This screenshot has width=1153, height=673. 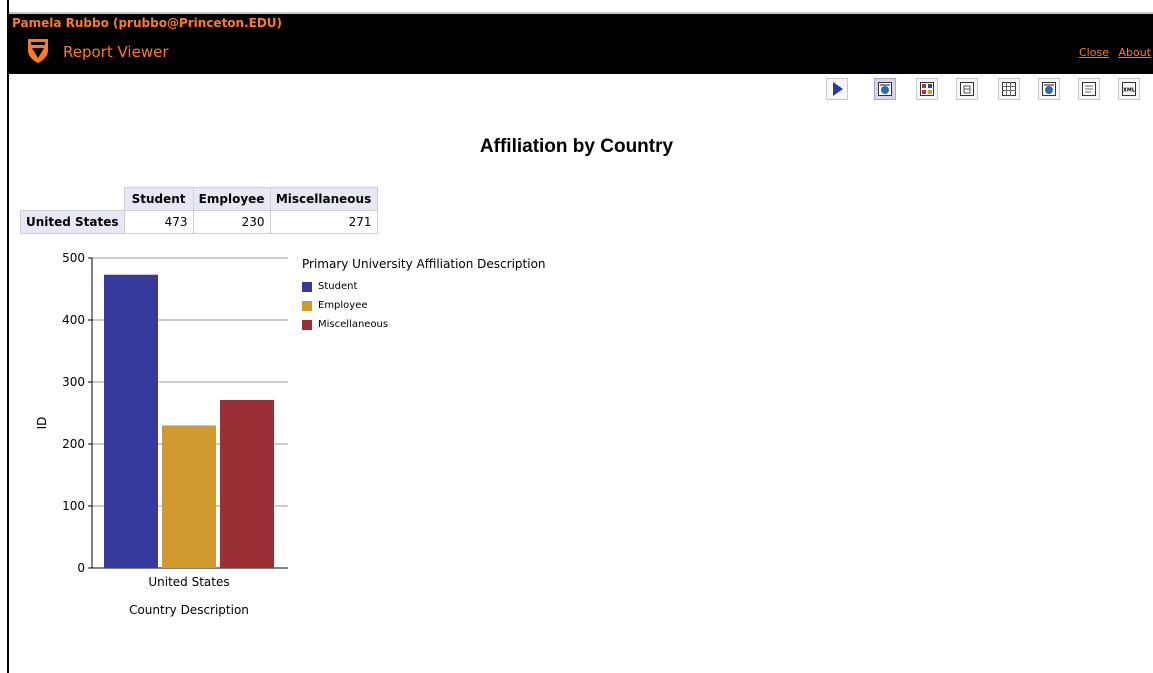 What do you see at coordinates (323, 199) in the screenshot?
I see `column-header: Miscellaneous` at bounding box center [323, 199].